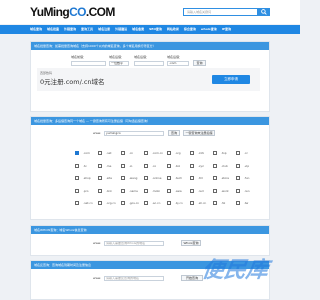 The height and width of the screenshot is (300, 320). I want to click on tld-checkbox: .co, so click(150, 166).